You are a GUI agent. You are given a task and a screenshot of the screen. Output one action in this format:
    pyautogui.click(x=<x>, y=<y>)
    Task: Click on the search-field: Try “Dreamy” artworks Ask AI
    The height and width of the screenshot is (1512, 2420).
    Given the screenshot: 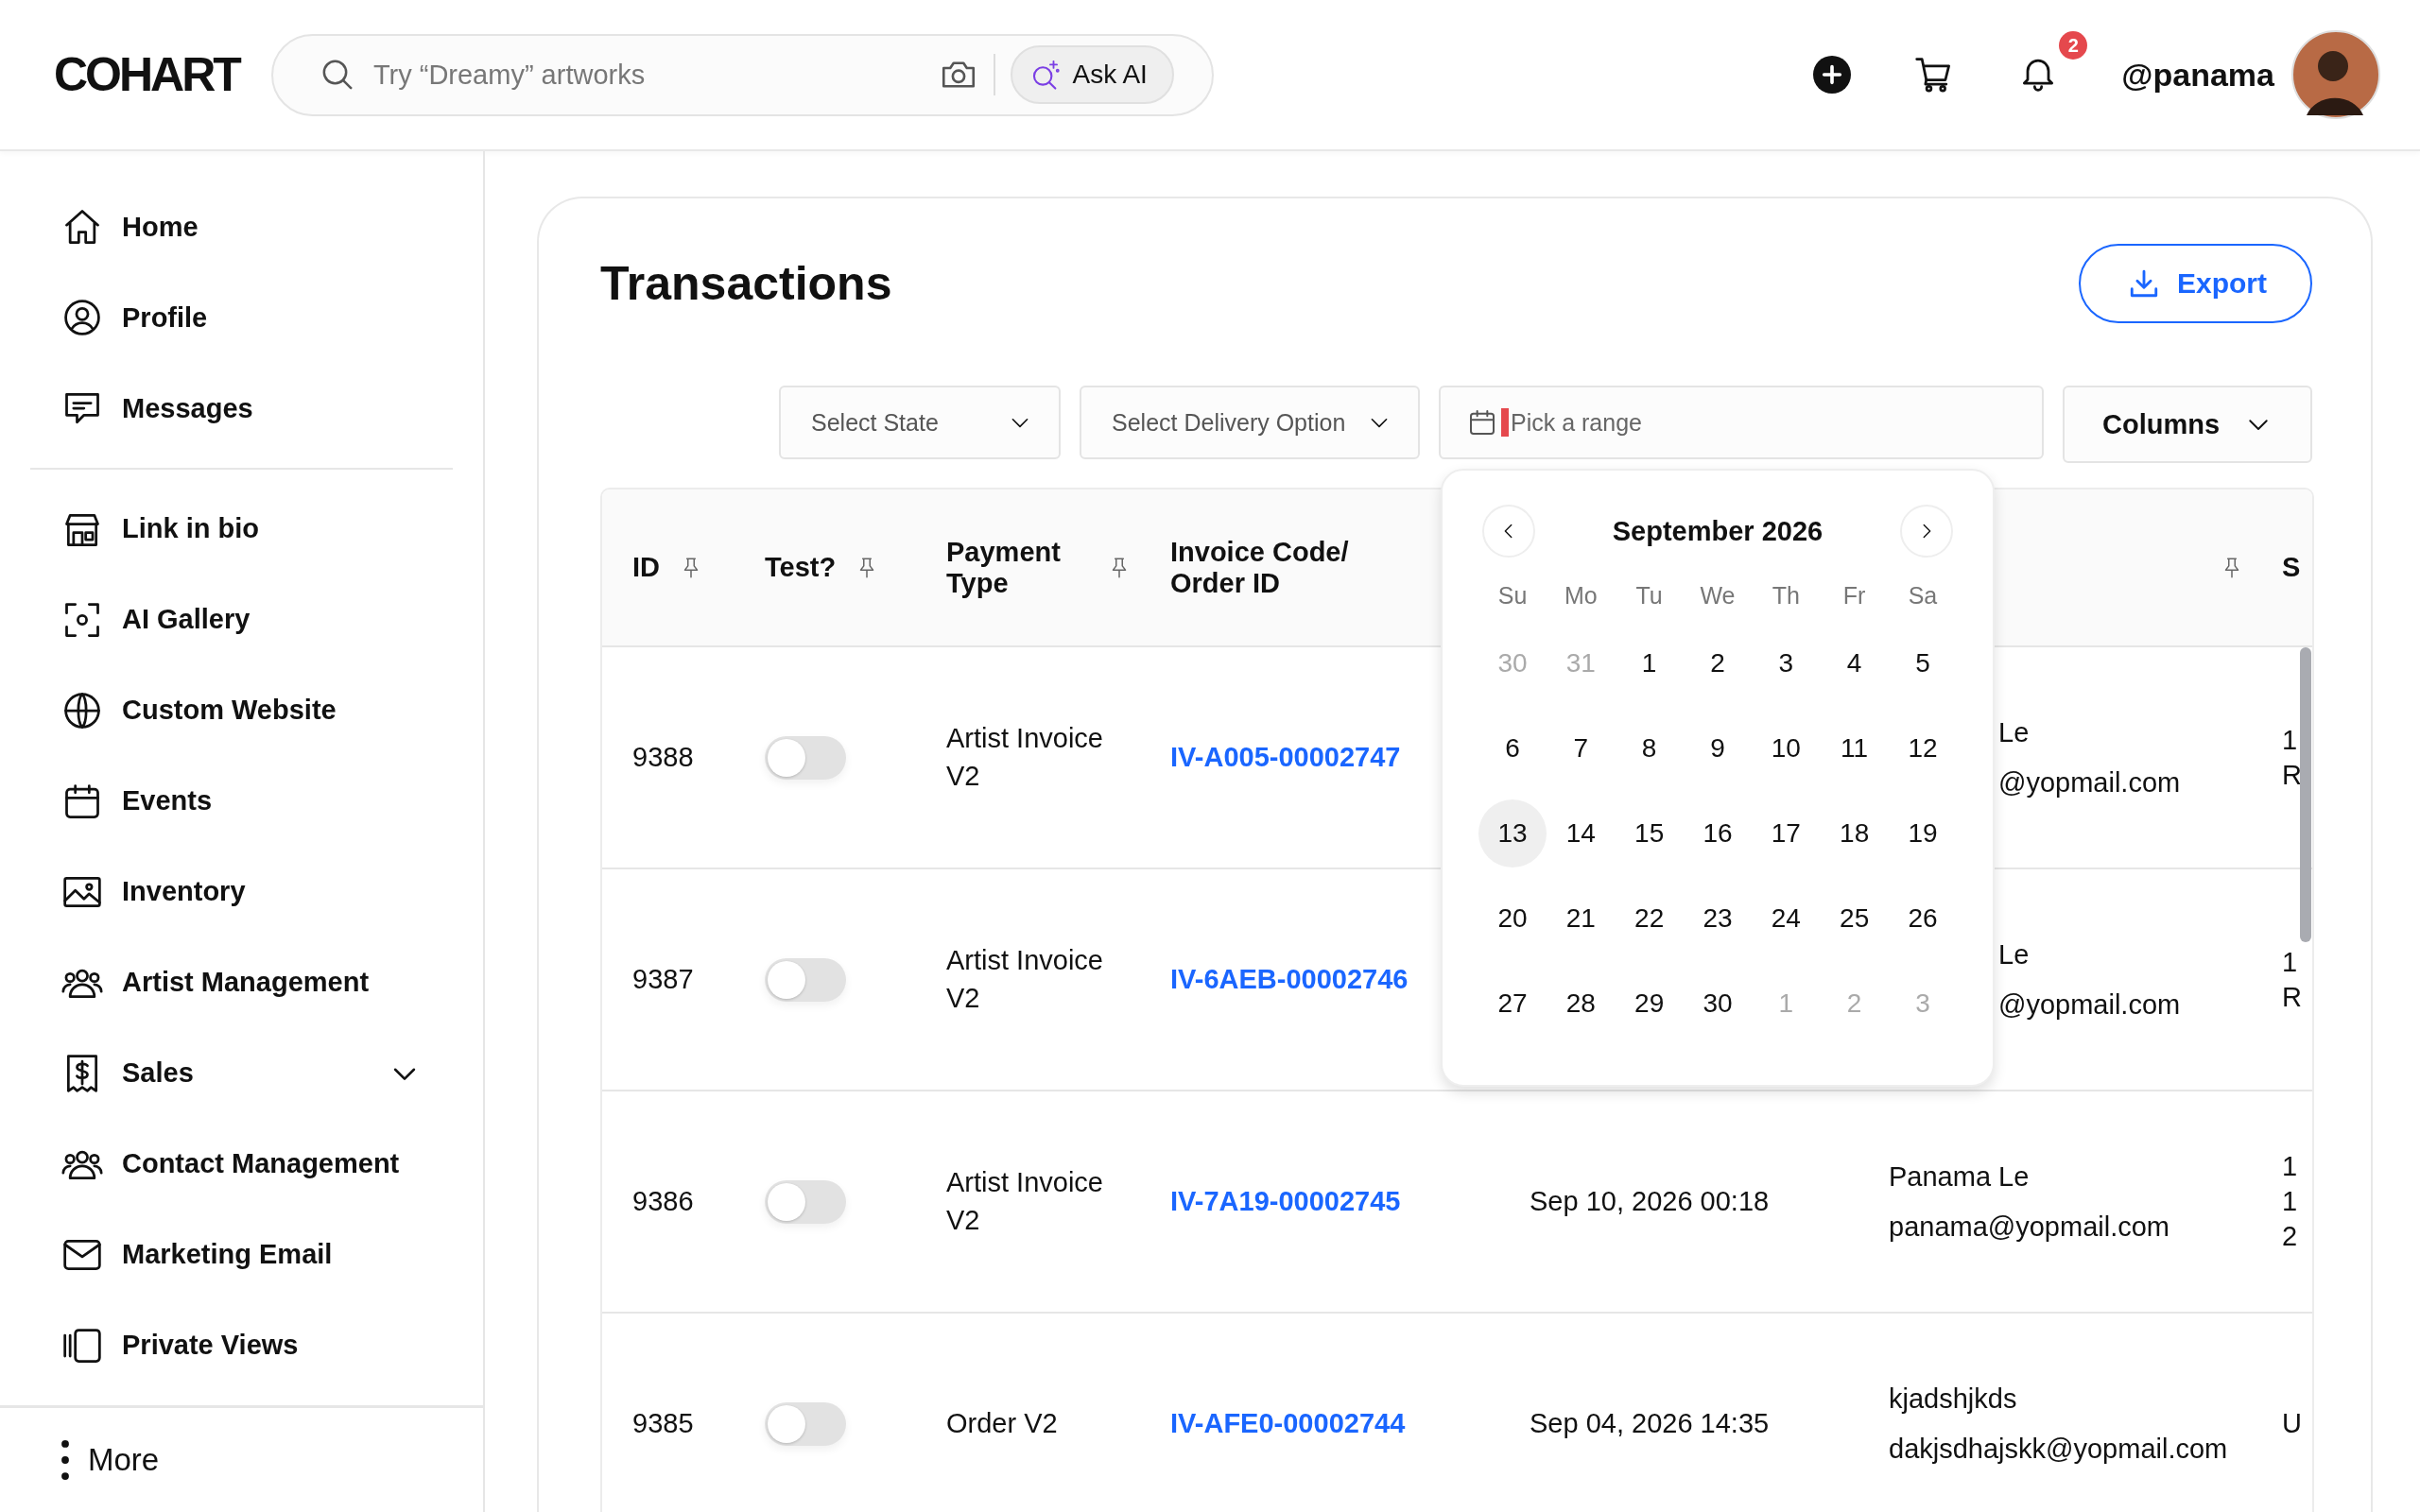 What is the action you would take?
    pyautogui.click(x=742, y=74)
    